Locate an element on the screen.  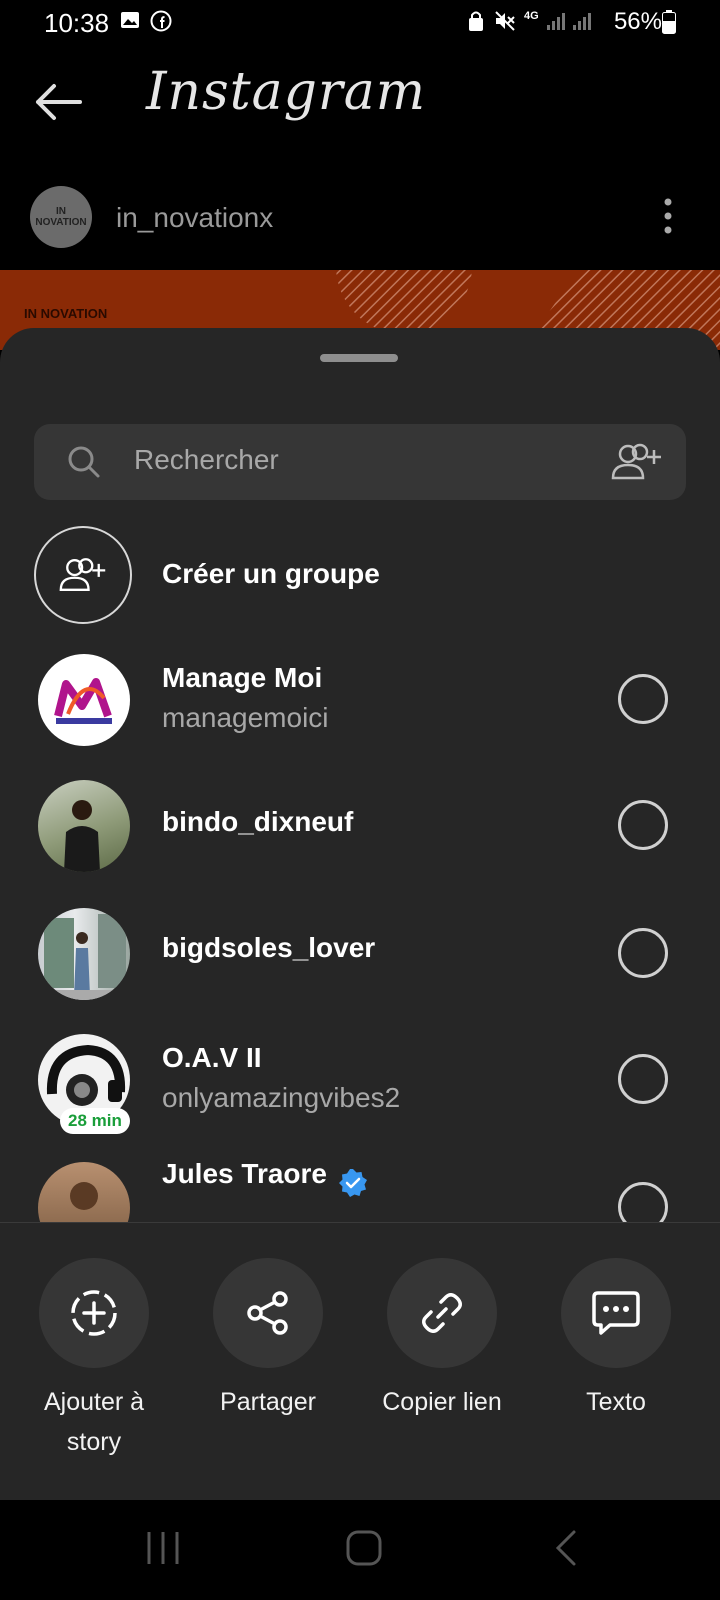
contact-row: bindo_dixneuf is located at coordinates (360, 827).